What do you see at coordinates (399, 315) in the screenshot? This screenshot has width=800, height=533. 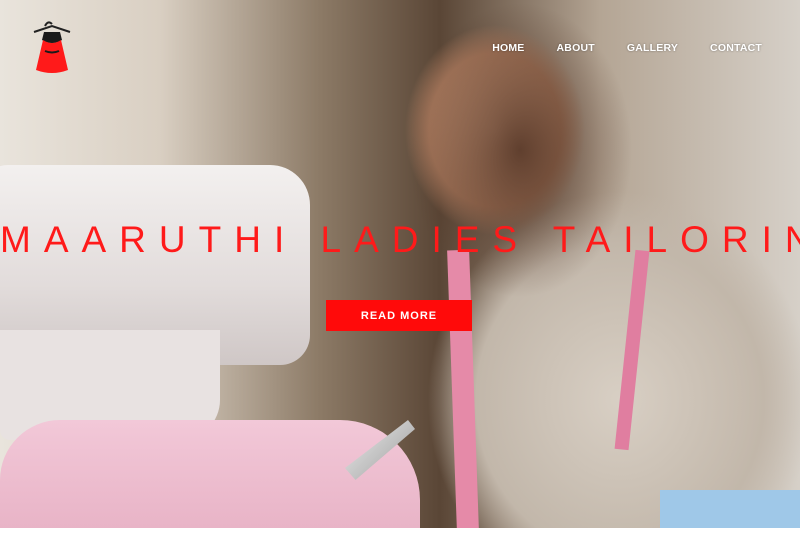 I see `read-more-button: READ MORE` at bounding box center [399, 315].